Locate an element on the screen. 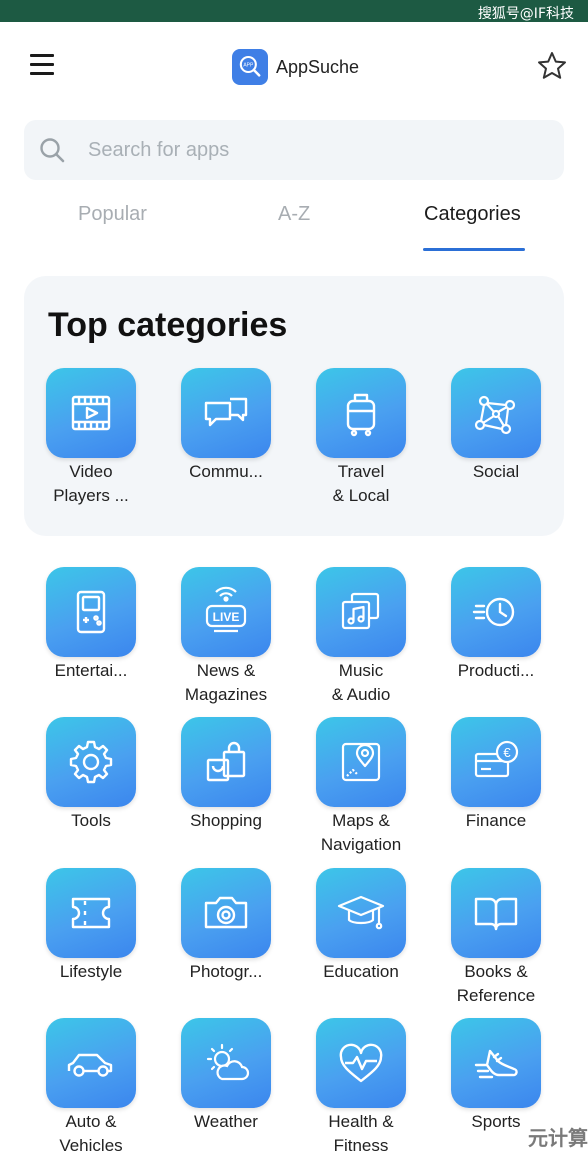 The image size is (588, 1153). brand: APP AppSuche is located at coordinates (295, 67).